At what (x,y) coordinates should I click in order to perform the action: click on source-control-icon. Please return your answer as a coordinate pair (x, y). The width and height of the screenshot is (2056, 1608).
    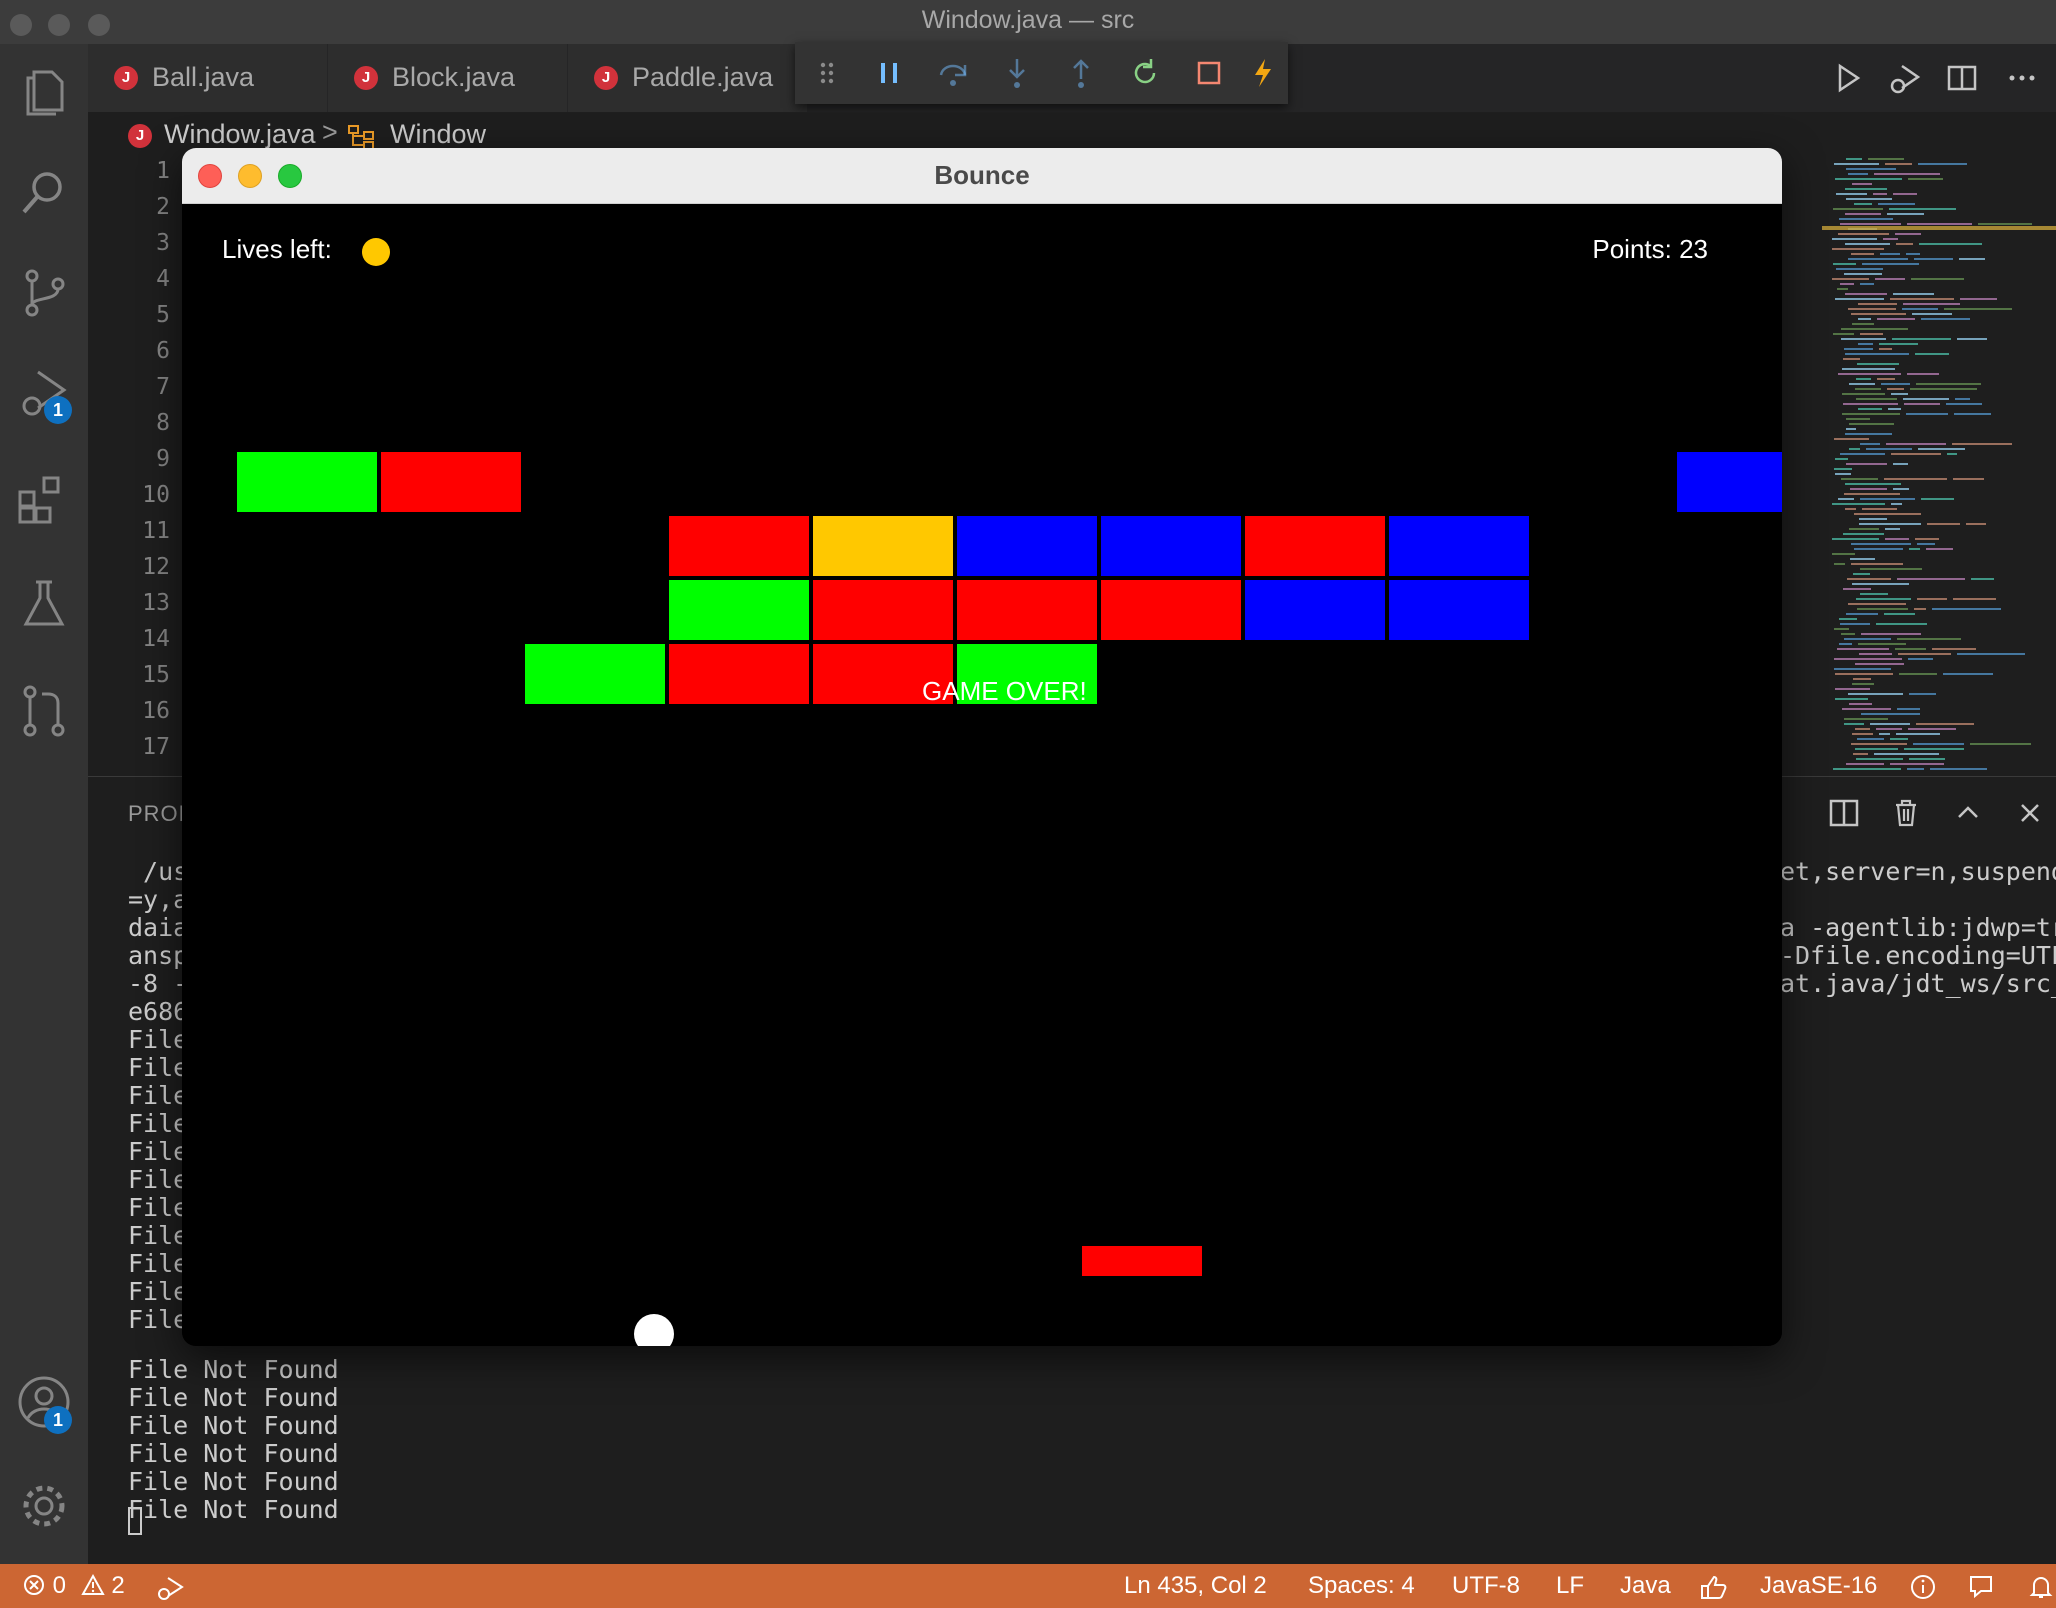
    Looking at the image, I should click on (44, 292).